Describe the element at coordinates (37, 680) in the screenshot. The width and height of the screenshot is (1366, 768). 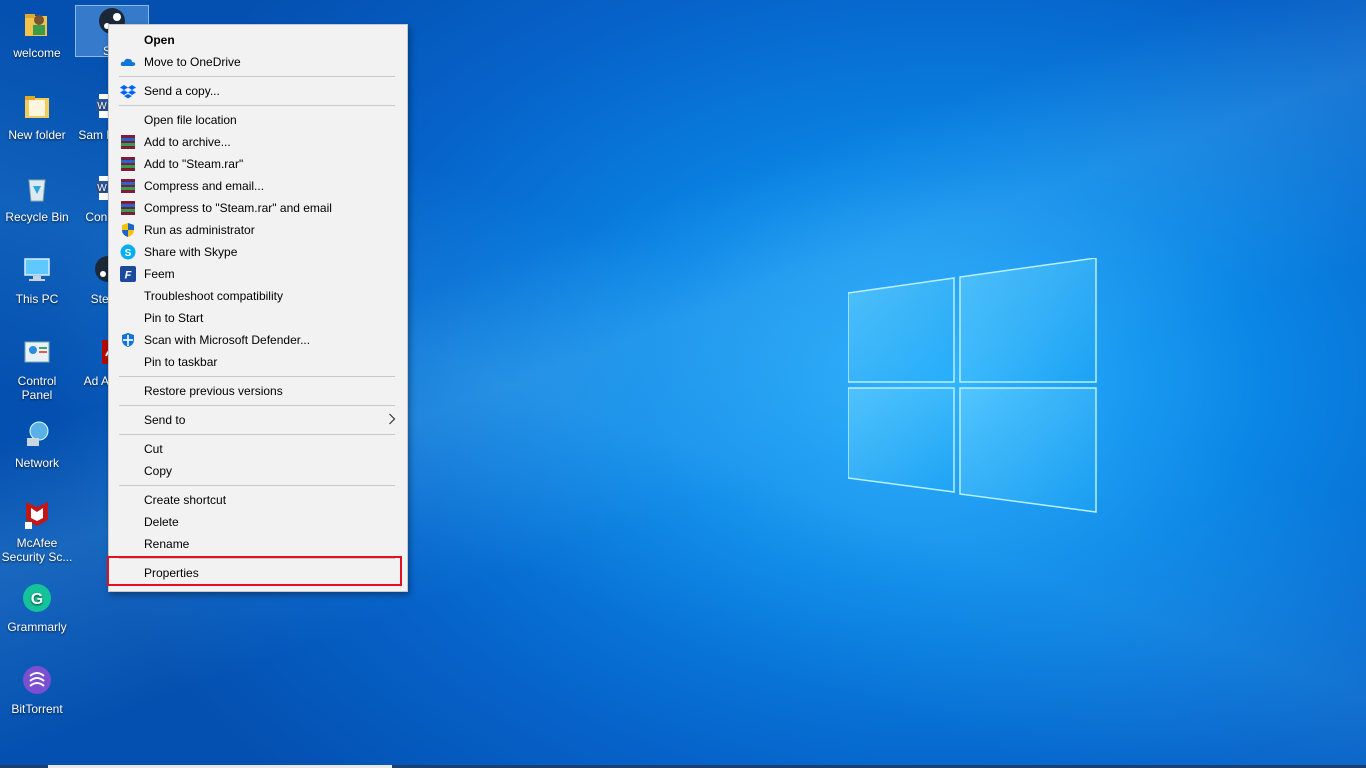
I see `bittorrent-icon` at that location.